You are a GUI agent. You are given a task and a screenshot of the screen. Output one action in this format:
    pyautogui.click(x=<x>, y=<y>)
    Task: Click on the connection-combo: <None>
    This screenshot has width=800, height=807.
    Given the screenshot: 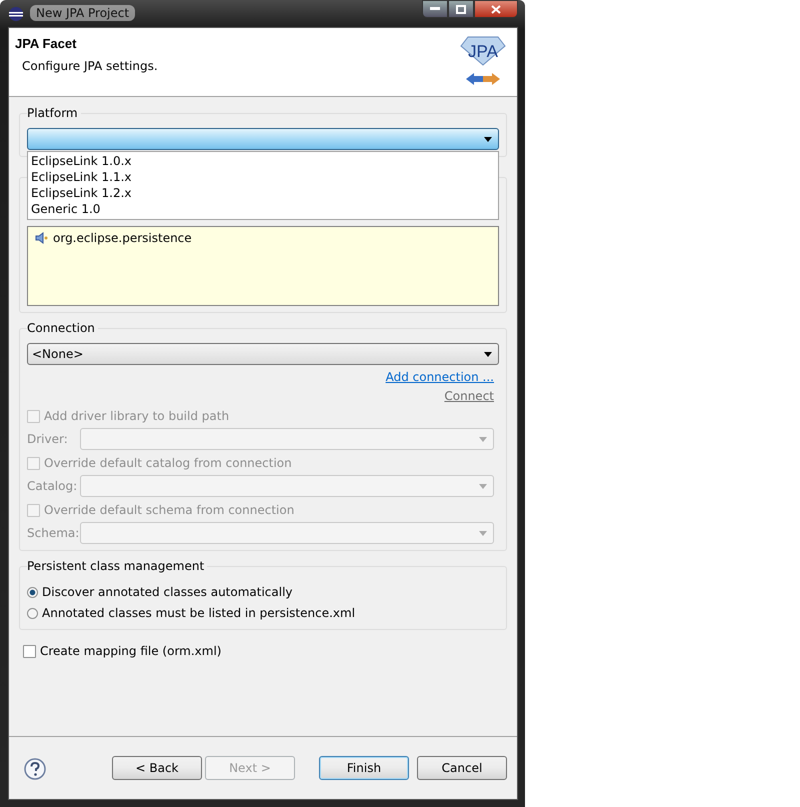 What is the action you would take?
    pyautogui.click(x=263, y=354)
    